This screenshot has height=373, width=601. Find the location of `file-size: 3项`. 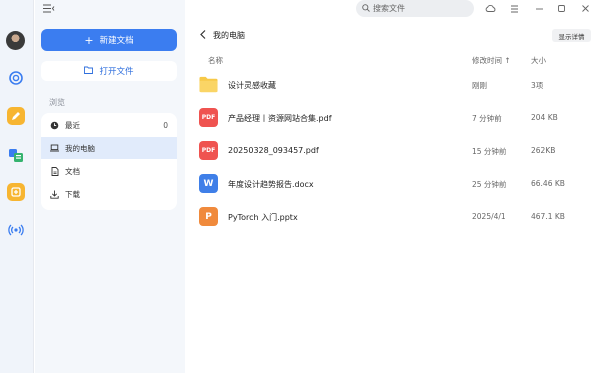

file-size: 3项 is located at coordinates (537, 85).